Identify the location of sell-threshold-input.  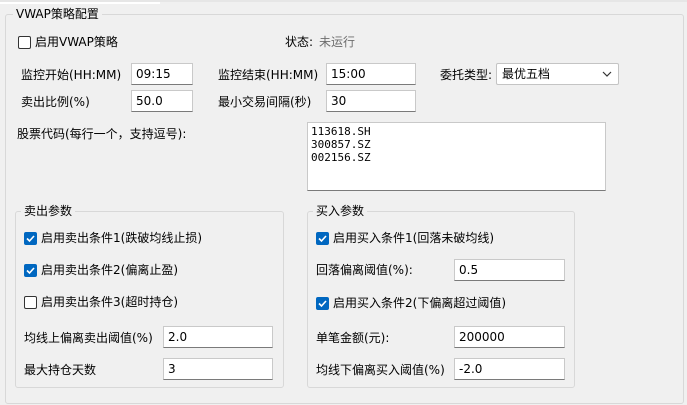
(218, 337).